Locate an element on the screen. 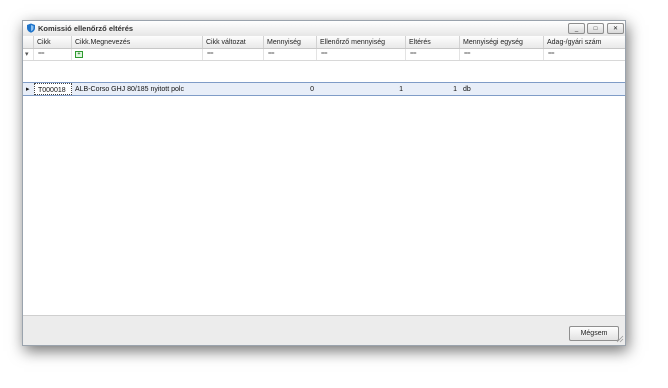 This screenshot has width=668, height=388. filter-cell-ellenorzo-mennyiseg: == is located at coordinates (361, 54).